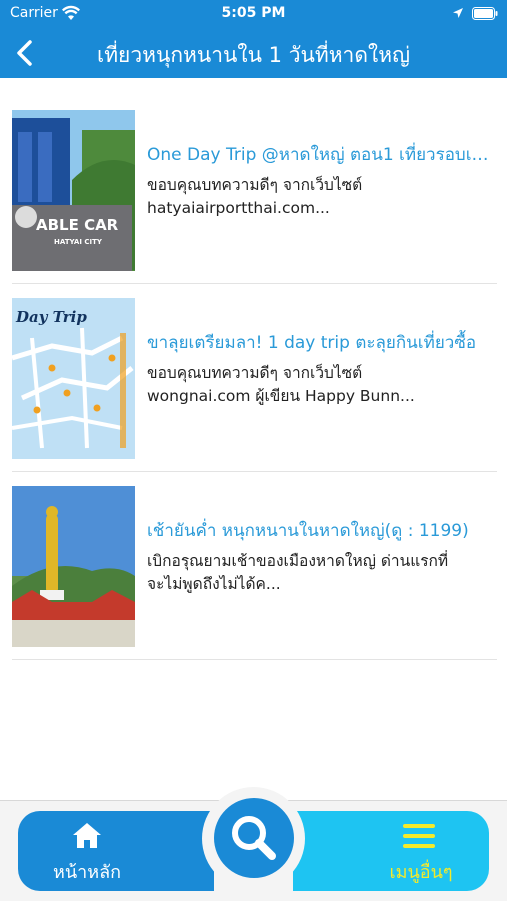 Image resolution: width=507 pixels, height=901 pixels. What do you see at coordinates (78, 242) in the screenshot?
I see `thumb-sign-subtext: HATYAI CITY` at bounding box center [78, 242].